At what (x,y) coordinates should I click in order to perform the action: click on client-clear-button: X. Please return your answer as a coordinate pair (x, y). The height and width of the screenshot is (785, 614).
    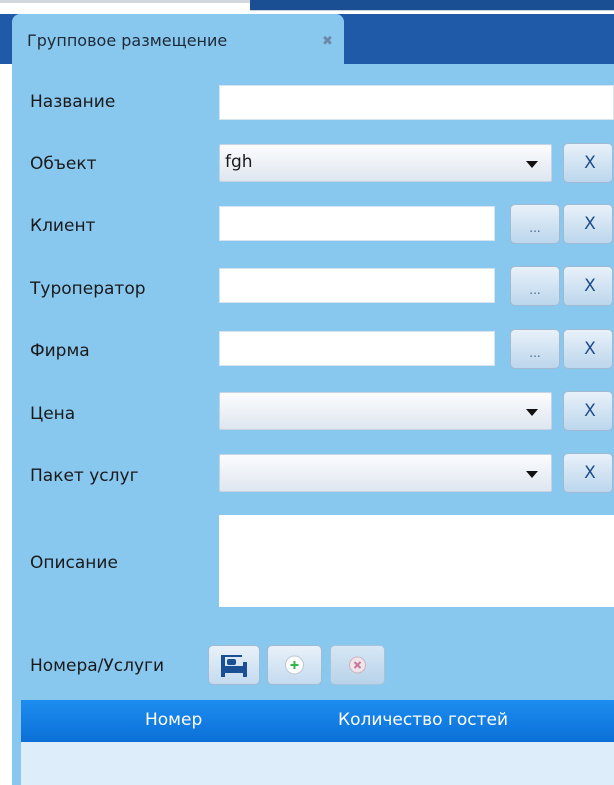
    Looking at the image, I should click on (588, 224).